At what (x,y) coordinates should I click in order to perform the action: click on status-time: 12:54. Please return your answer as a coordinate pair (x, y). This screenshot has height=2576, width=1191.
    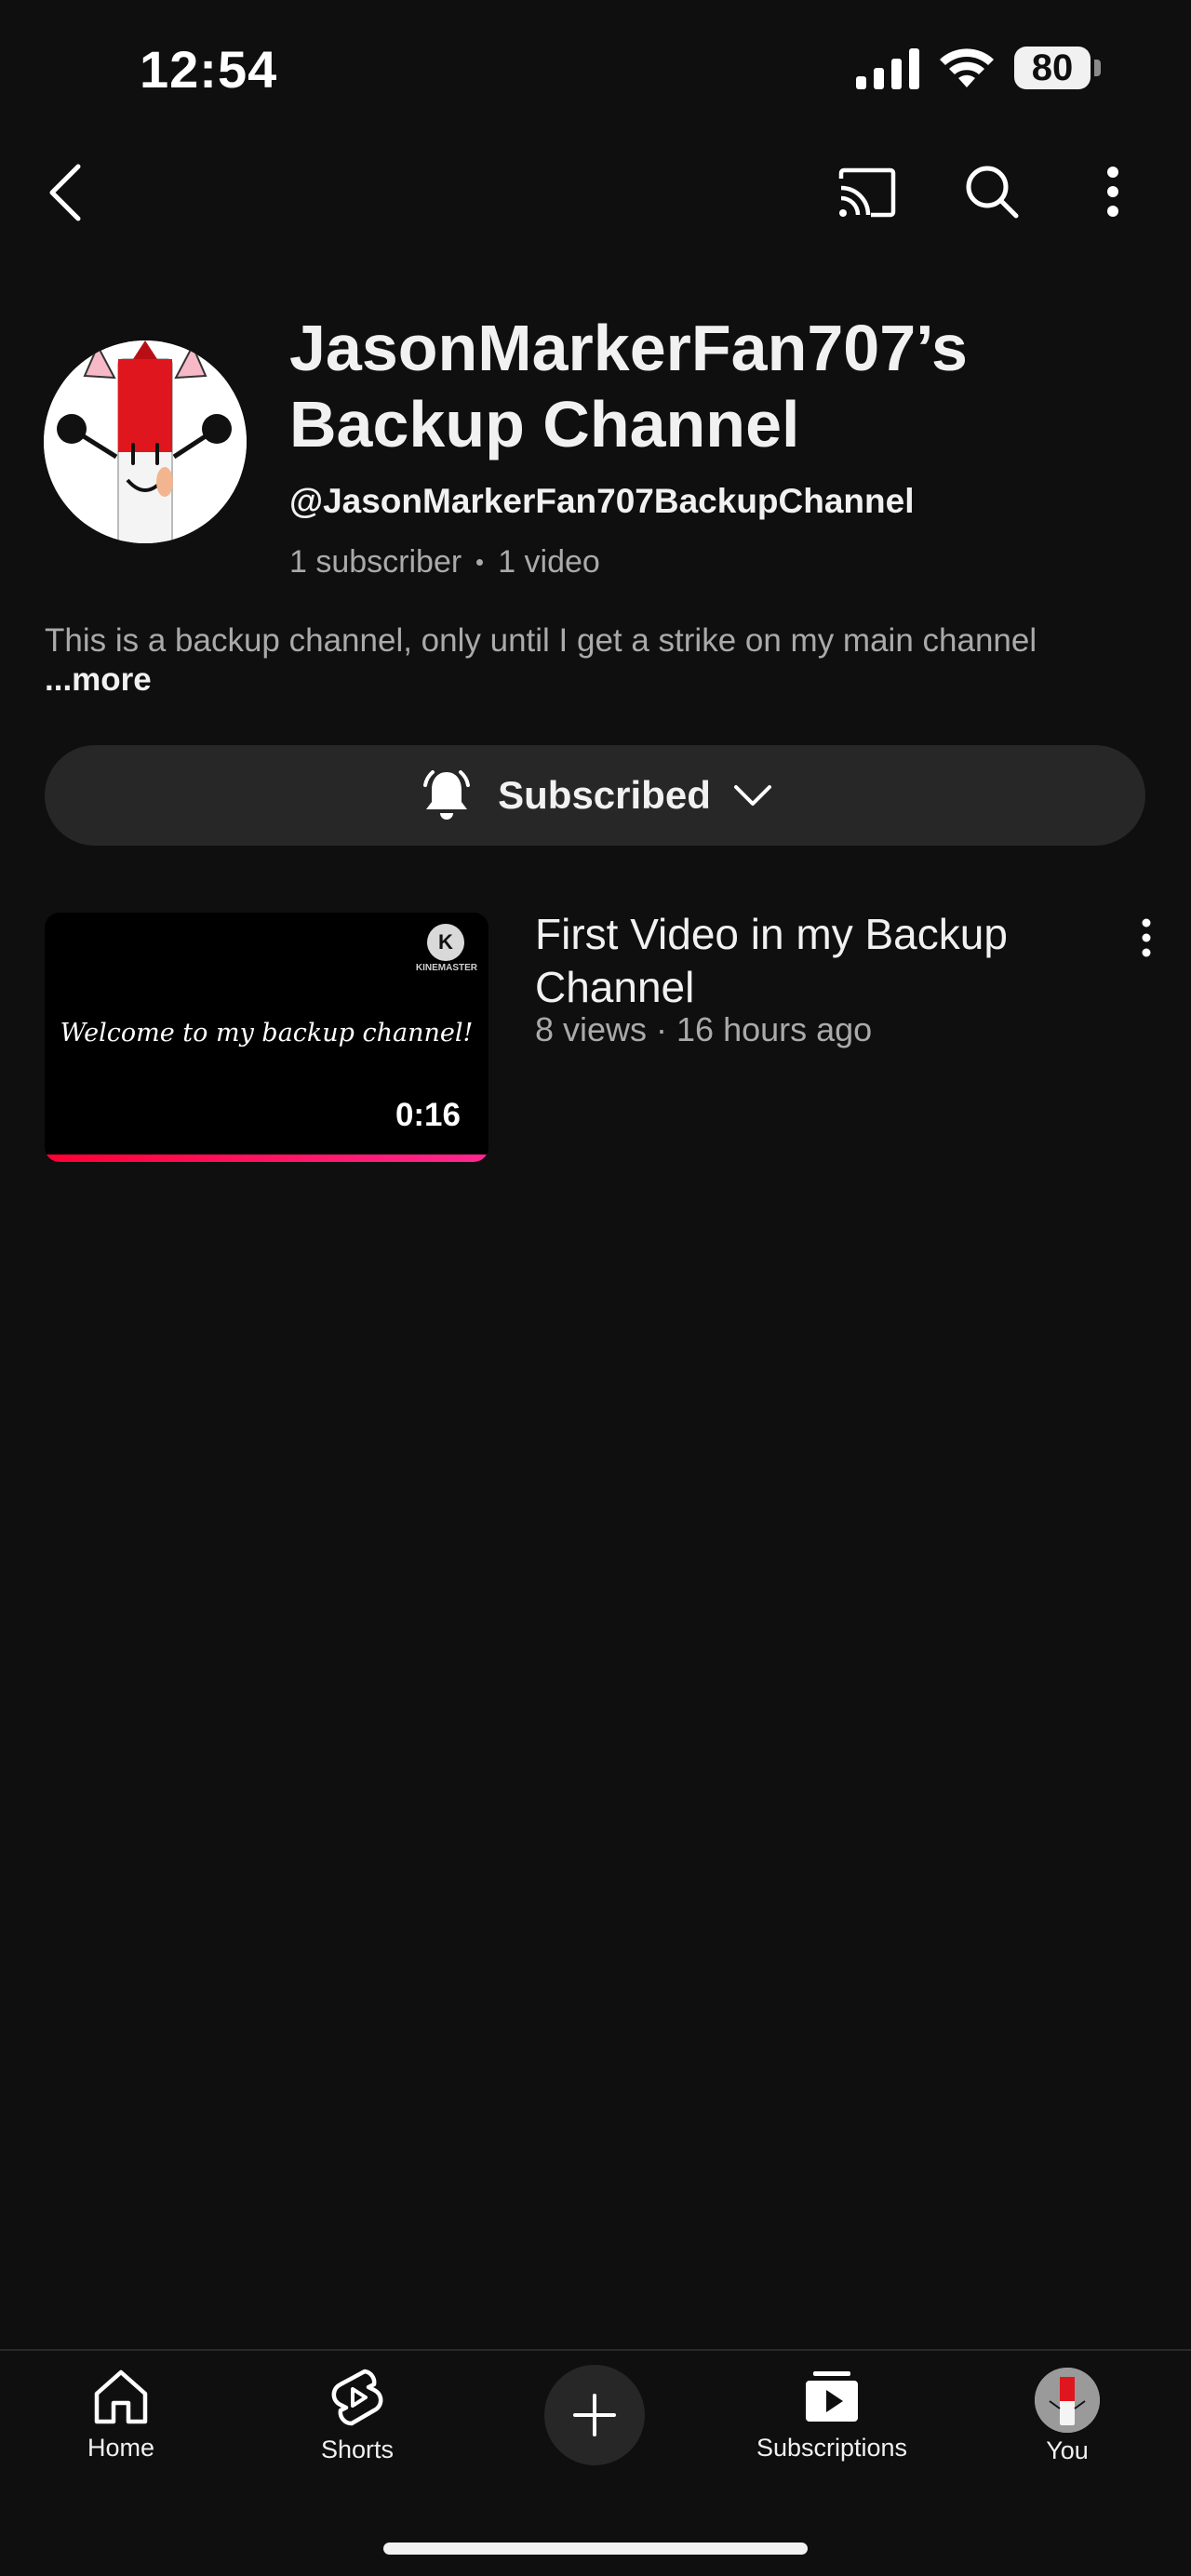
    Looking at the image, I should click on (209, 69).